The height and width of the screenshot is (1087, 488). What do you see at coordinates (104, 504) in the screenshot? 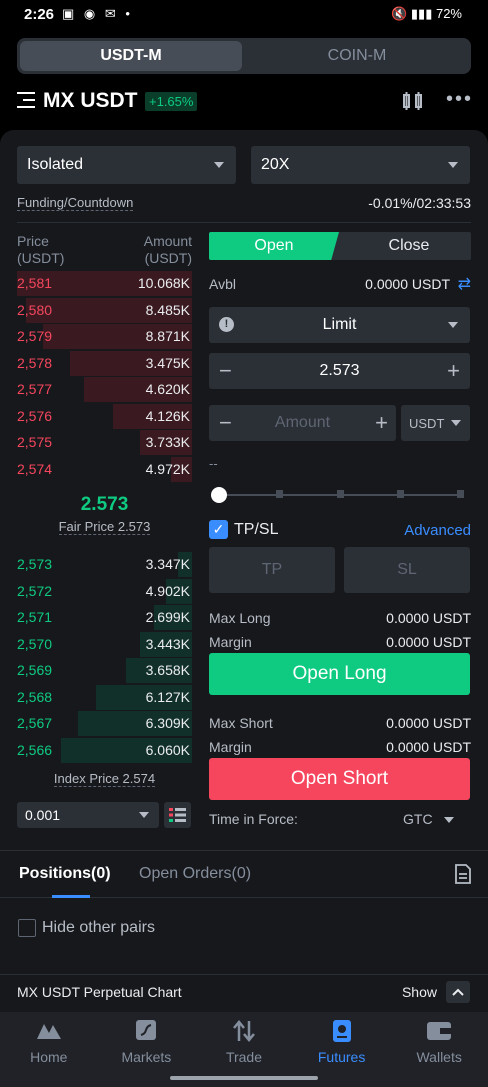
I see `last-price: 2.573` at bounding box center [104, 504].